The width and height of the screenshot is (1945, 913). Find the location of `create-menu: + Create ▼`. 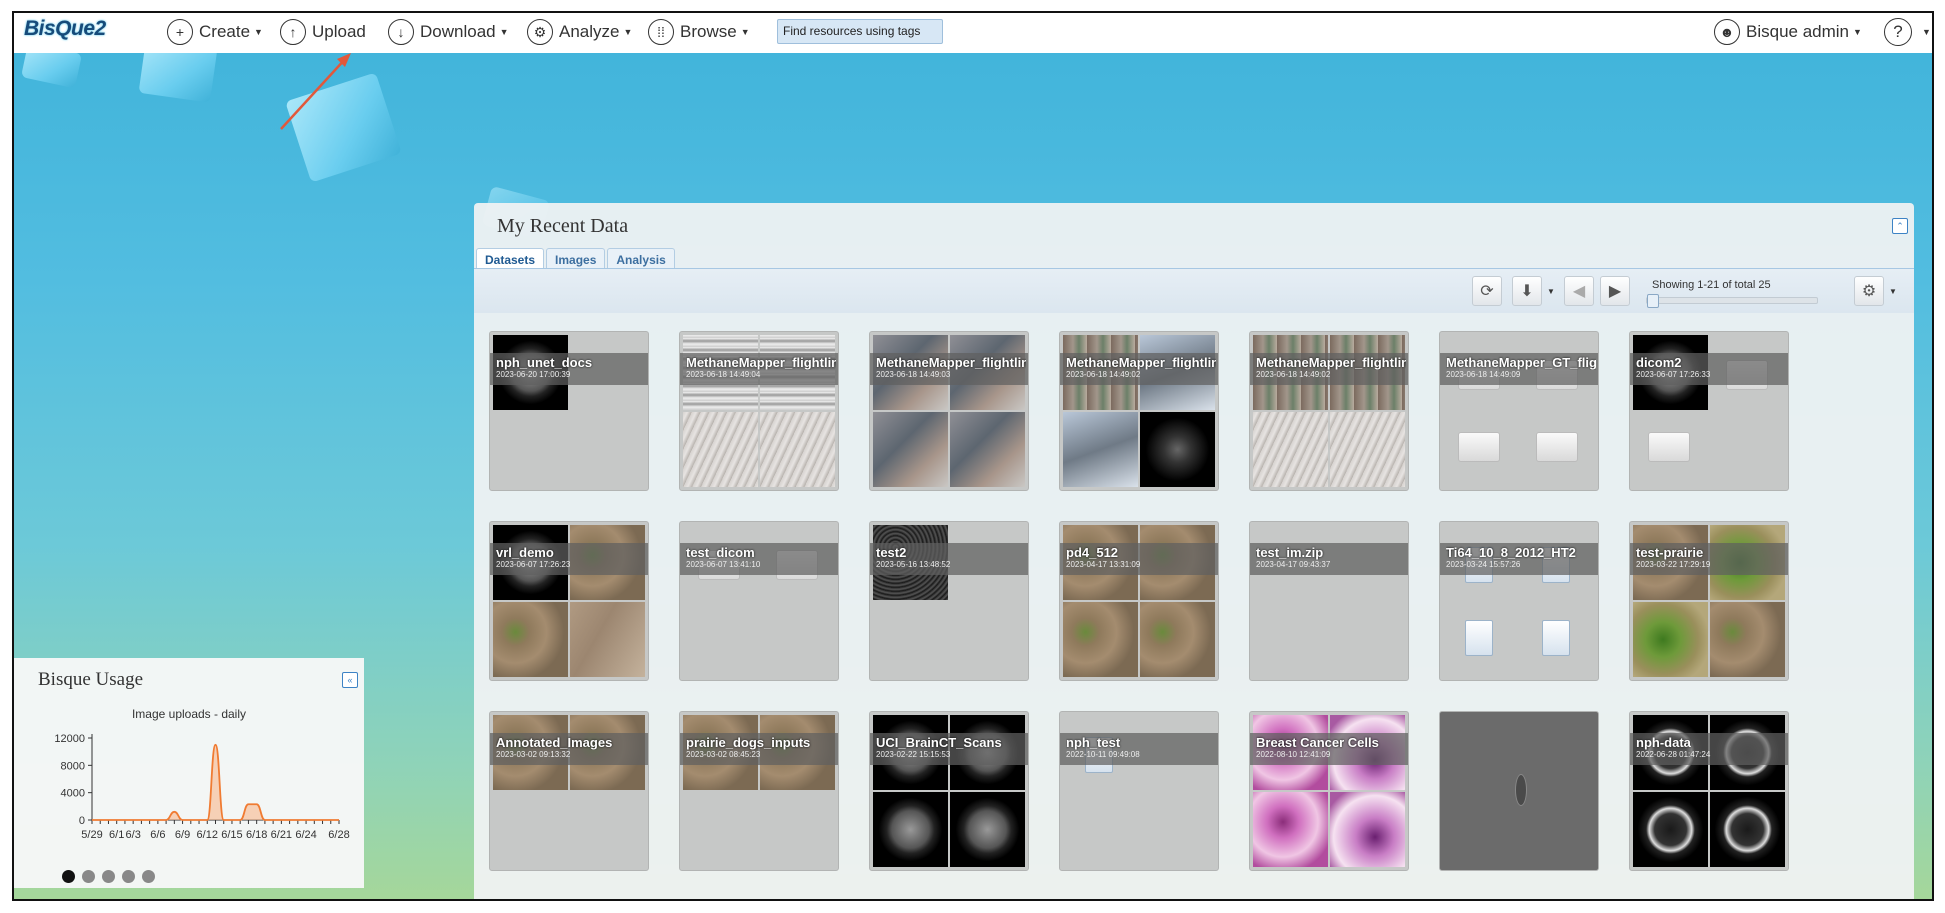

create-menu: + Create ▼ is located at coordinates (215, 32).